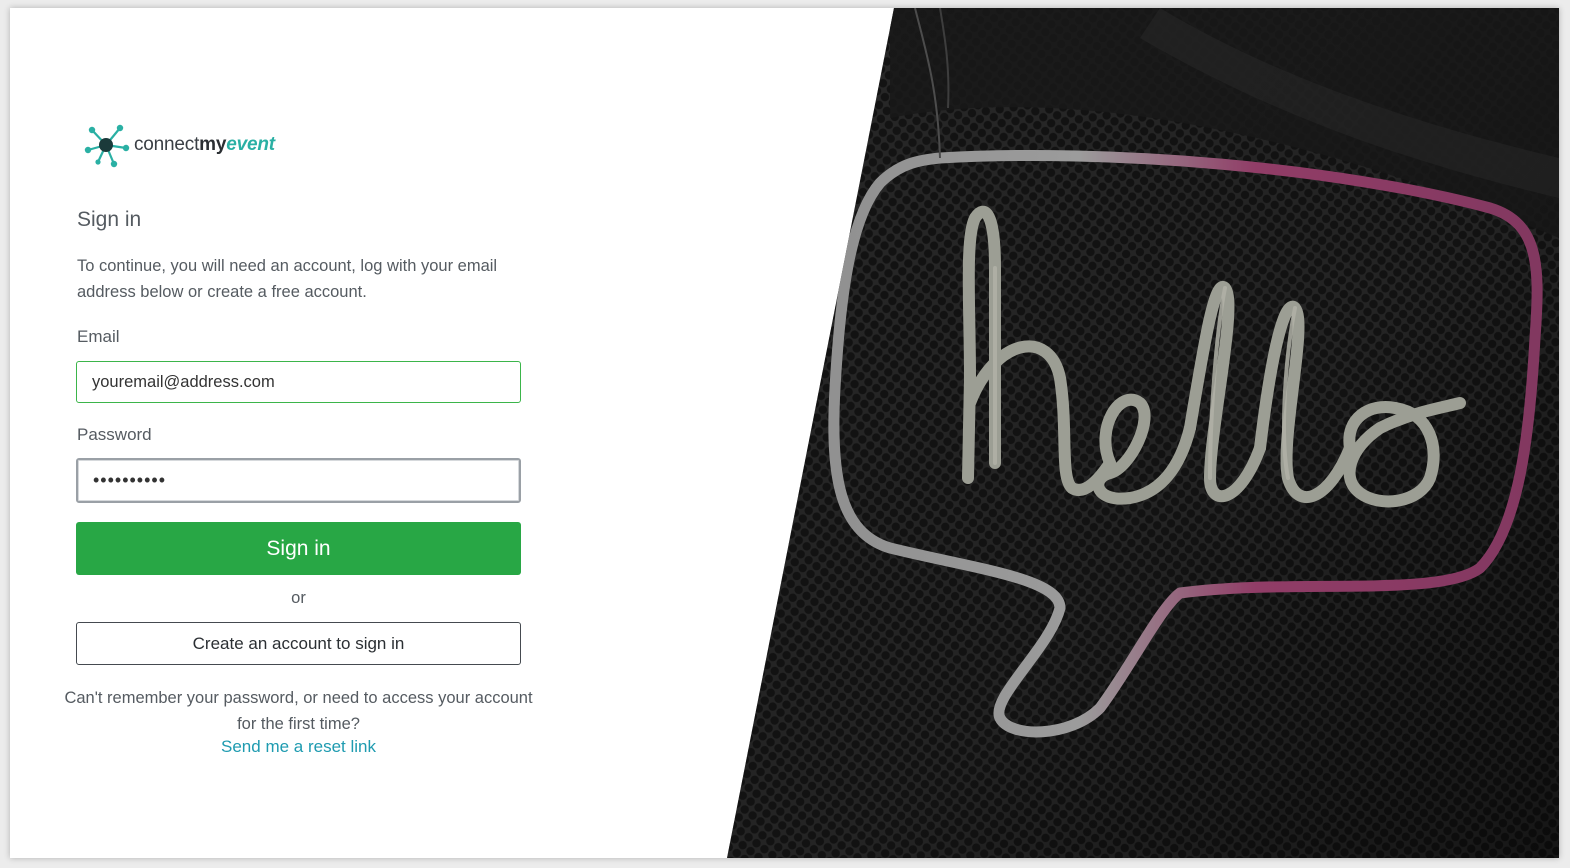 This screenshot has height=868, width=1570. What do you see at coordinates (298, 548) in the screenshot?
I see `sign-in-button: Sign in` at bounding box center [298, 548].